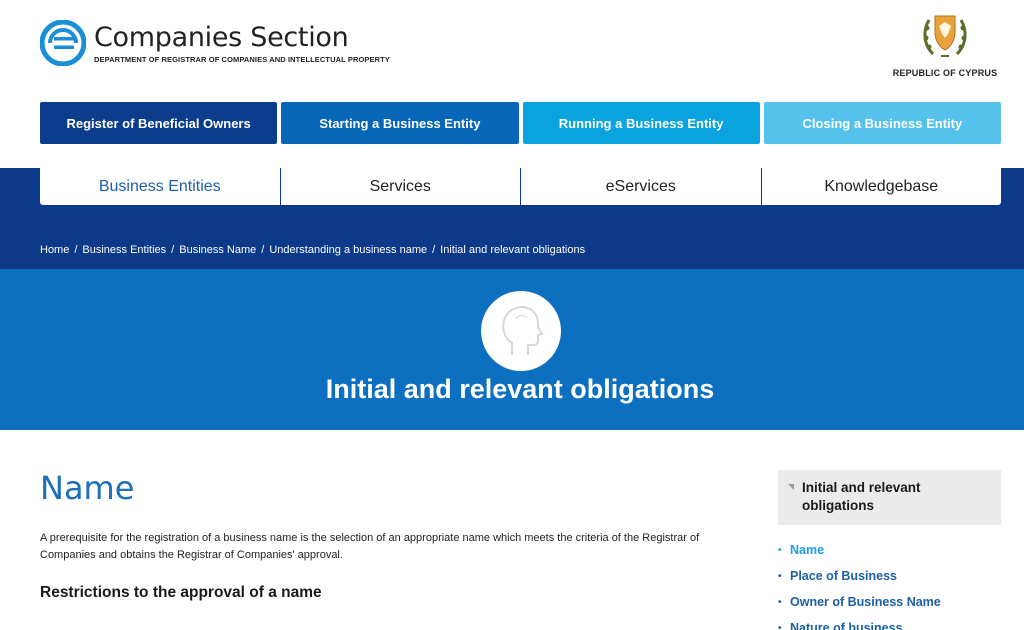 This screenshot has height=630, width=1024. I want to click on coat-of-arms: REPUBLIC OF CYPRUS, so click(945, 44).